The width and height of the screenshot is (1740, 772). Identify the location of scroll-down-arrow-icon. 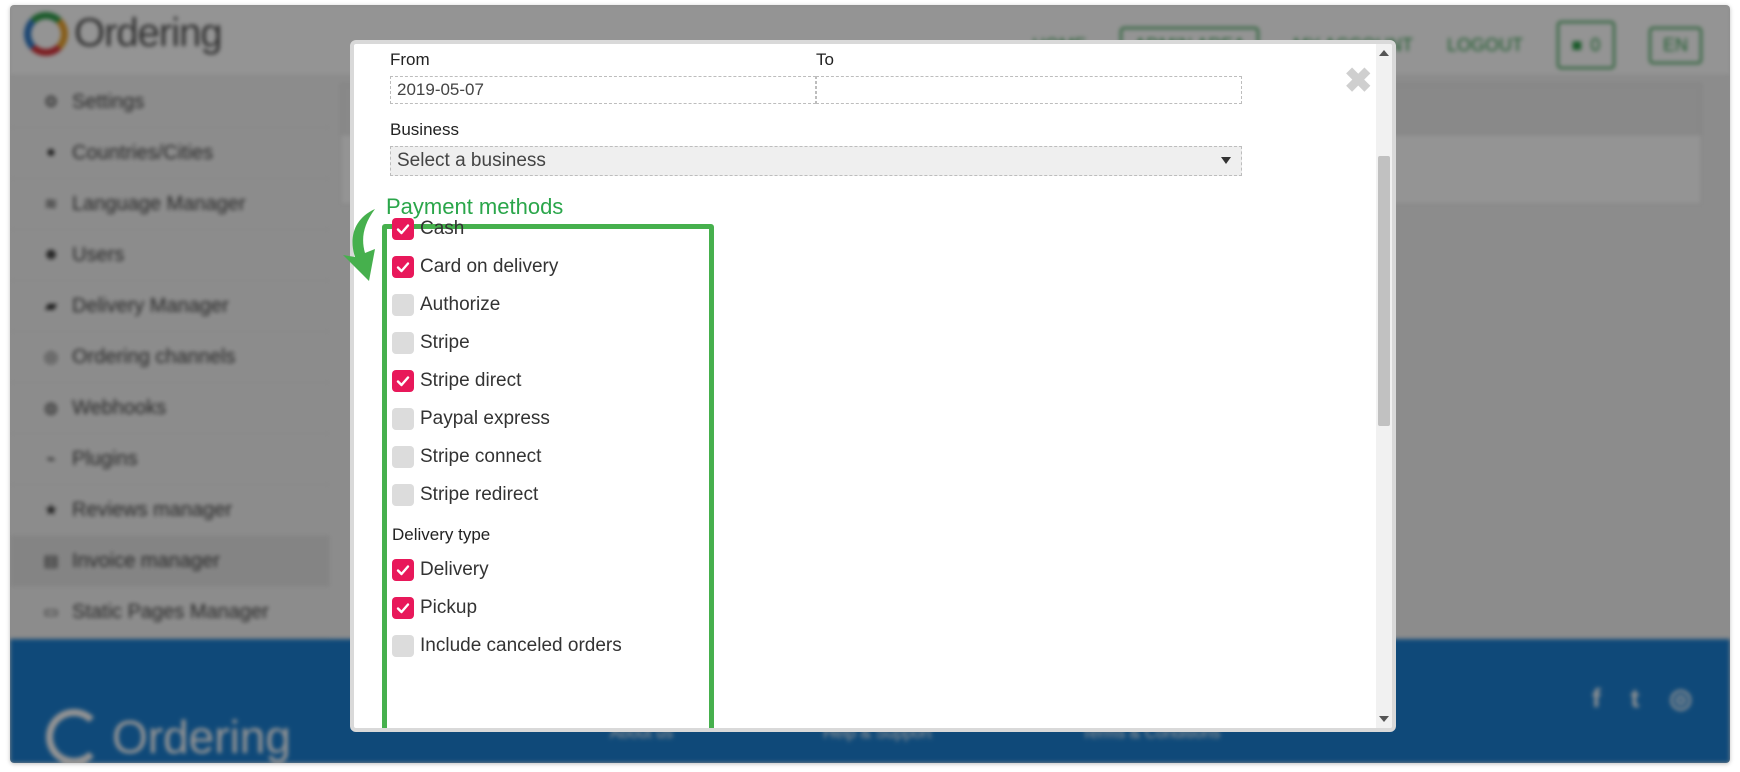
(1384, 719).